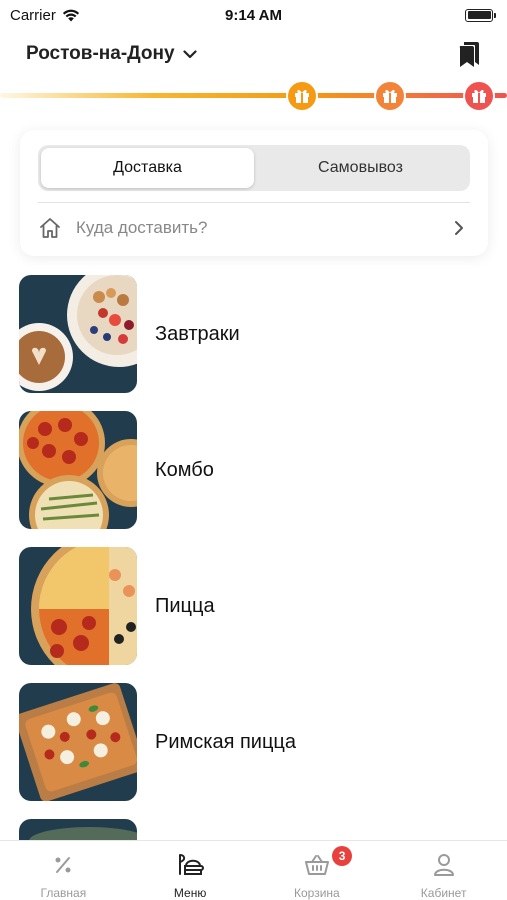 The image size is (507, 900). I want to click on category-image-combo, so click(78, 470).